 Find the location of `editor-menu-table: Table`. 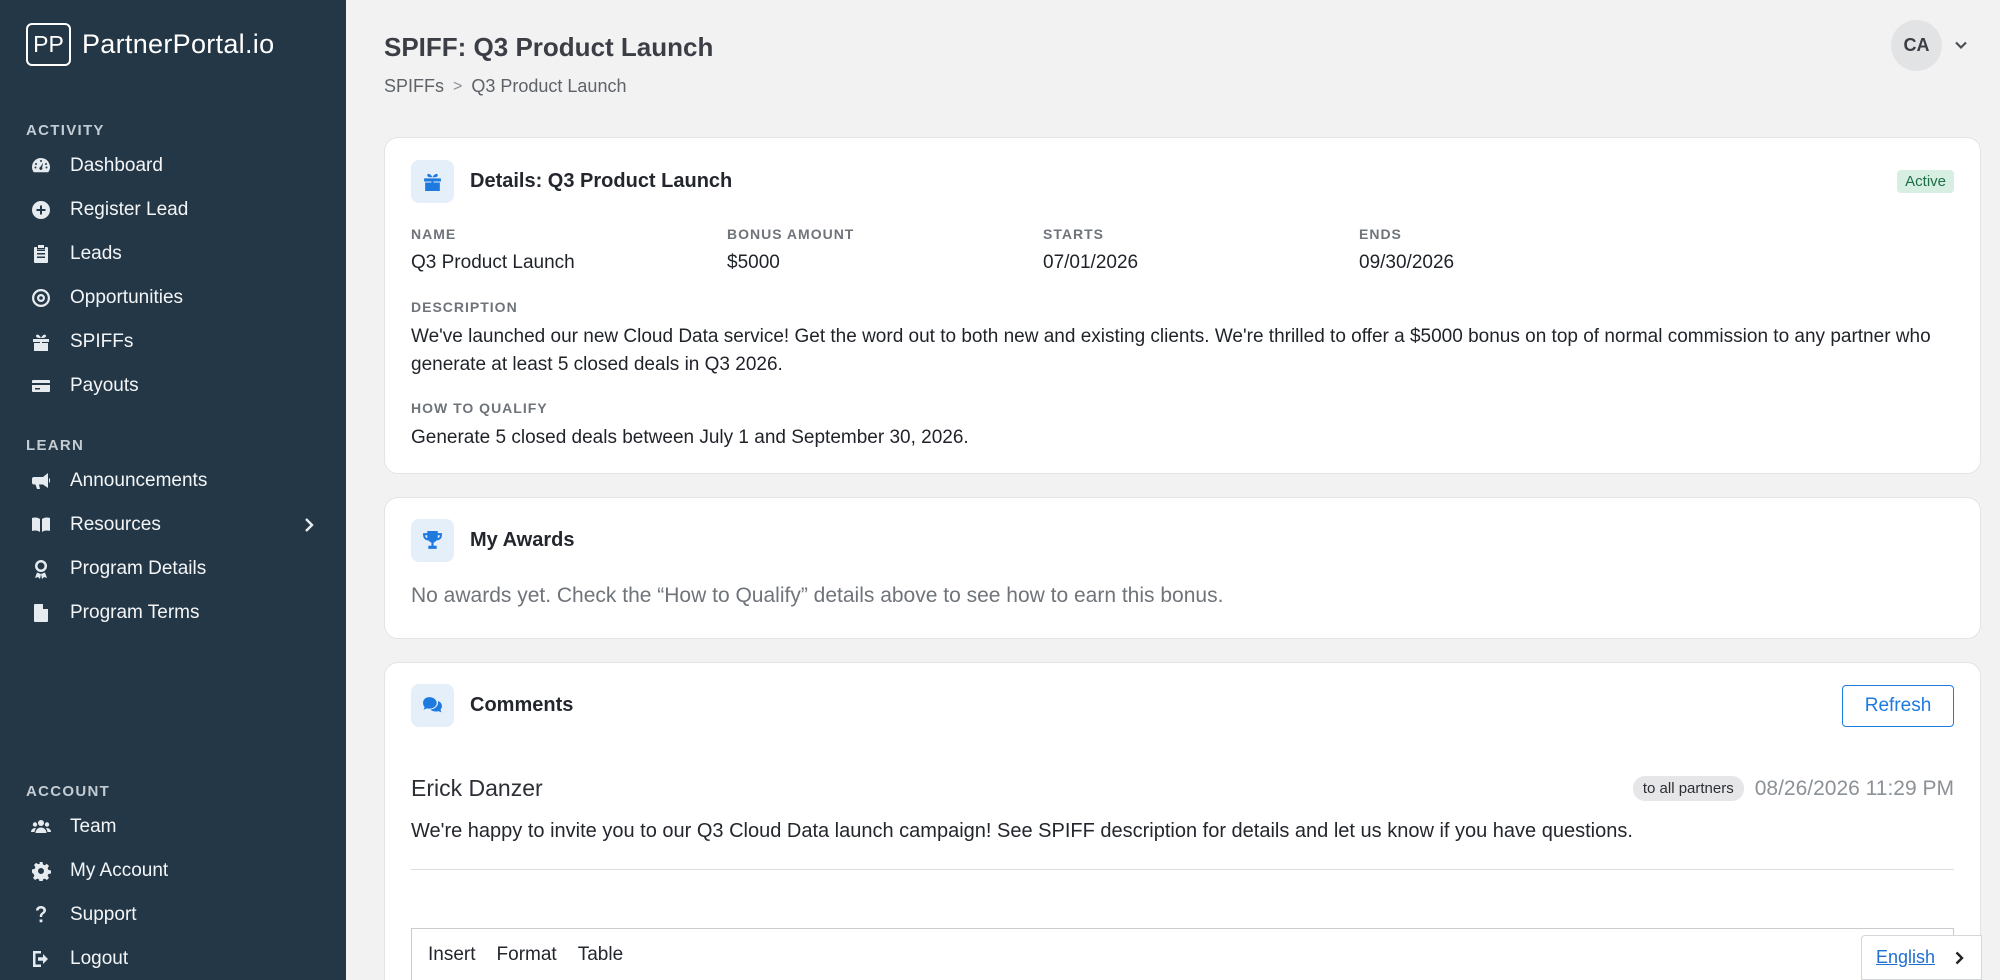

editor-menu-table: Table is located at coordinates (600, 955).